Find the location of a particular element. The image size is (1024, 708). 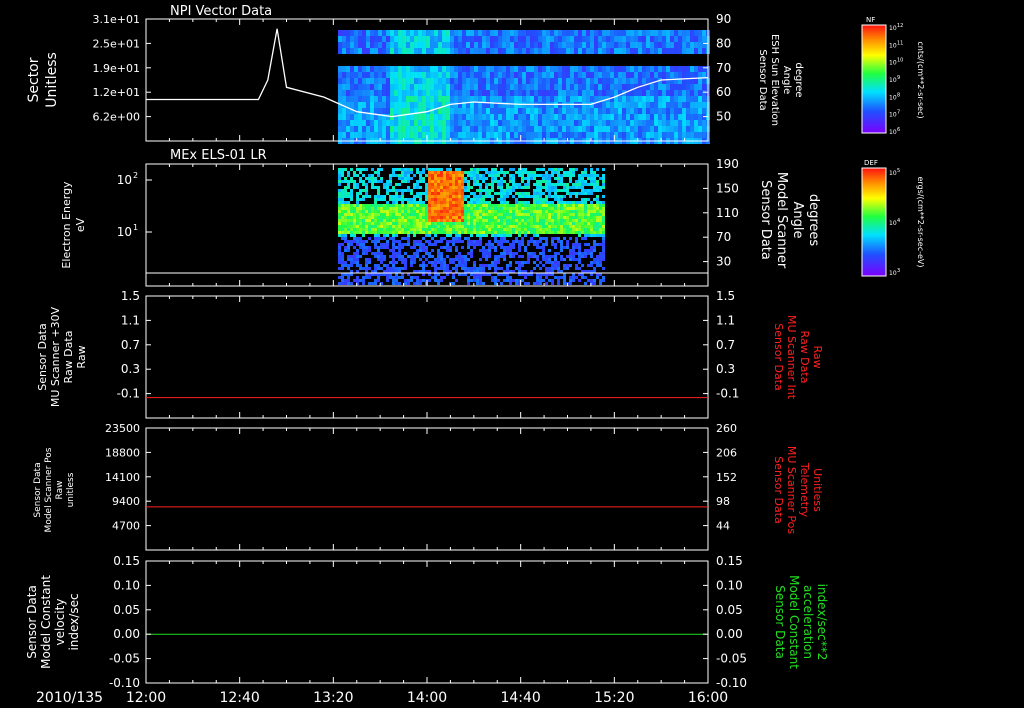

colorbar-tick-exponent: 4 is located at coordinates (898, 221).